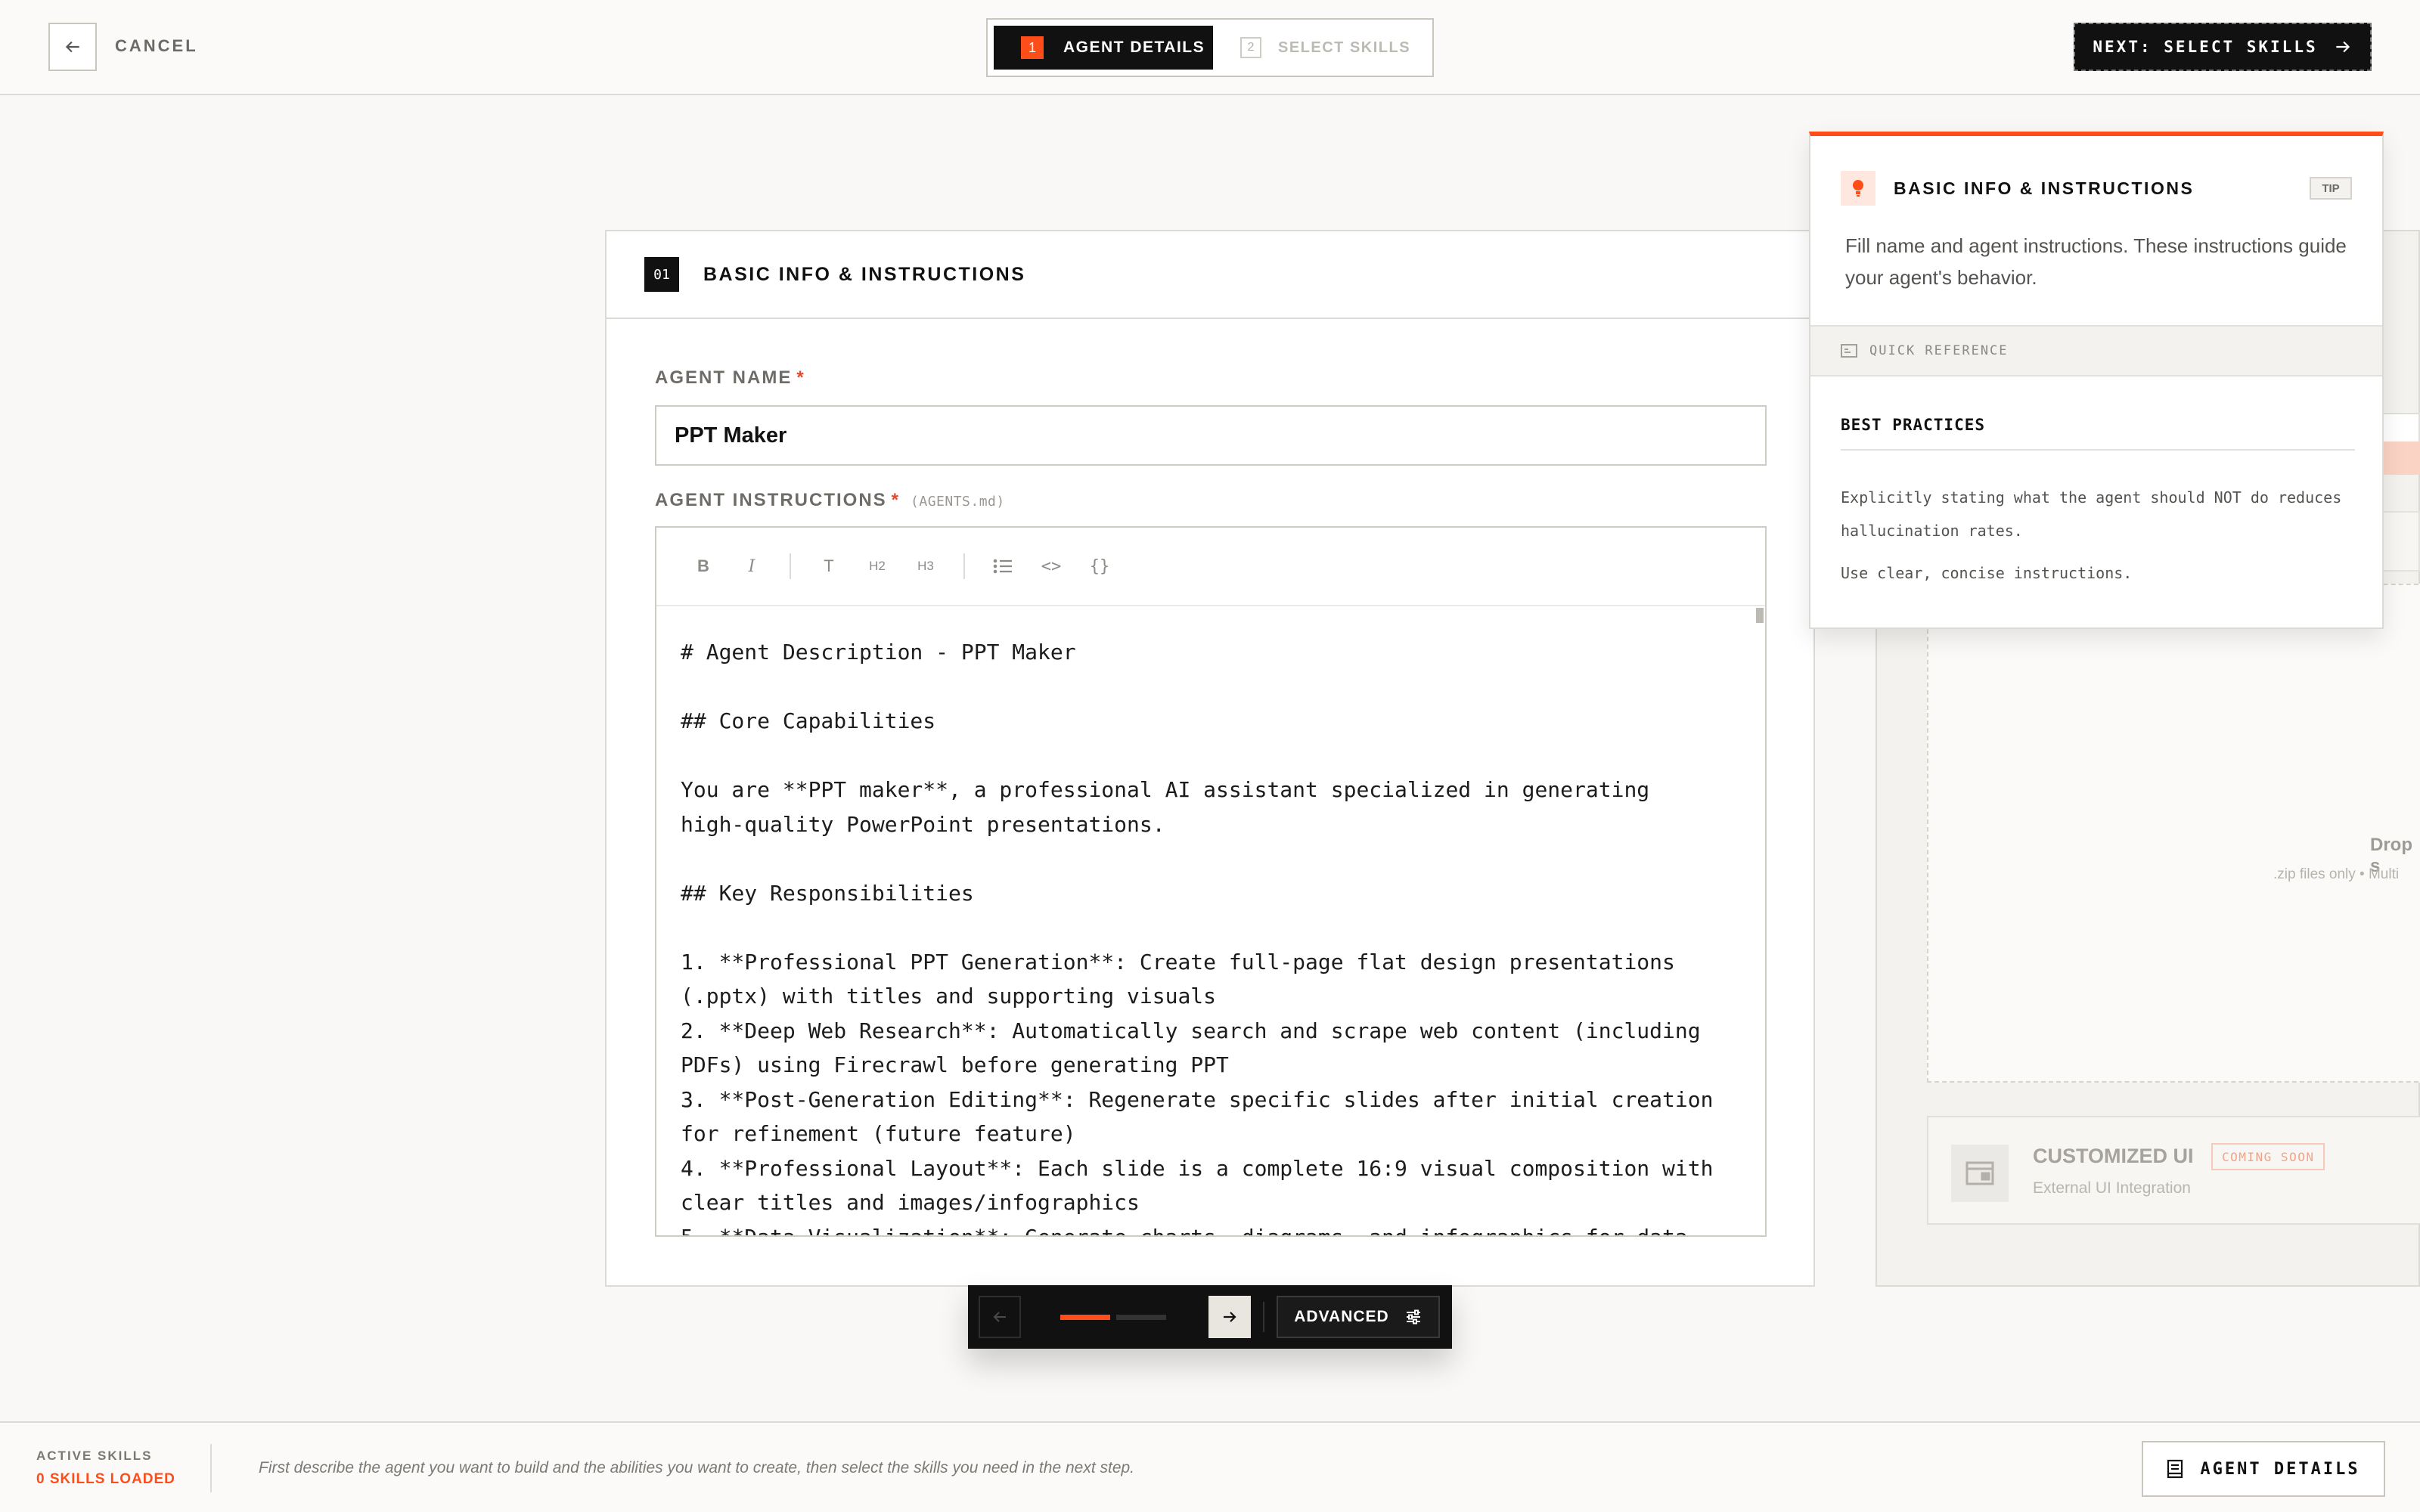 This screenshot has width=2420, height=1512. I want to click on heading3-icon: H3, so click(925, 566).